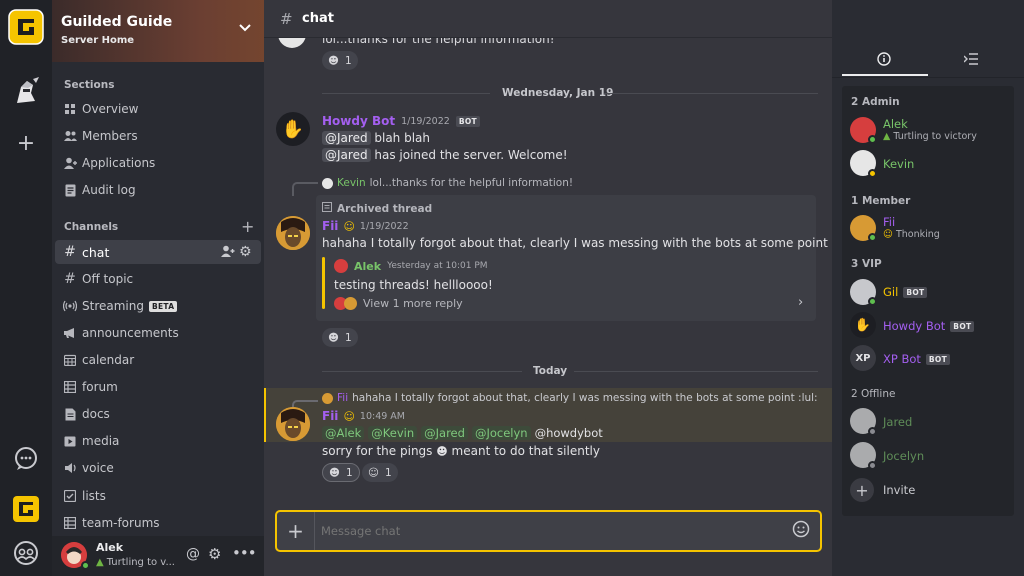  I want to click on more-options-icon: •••, so click(244, 553).